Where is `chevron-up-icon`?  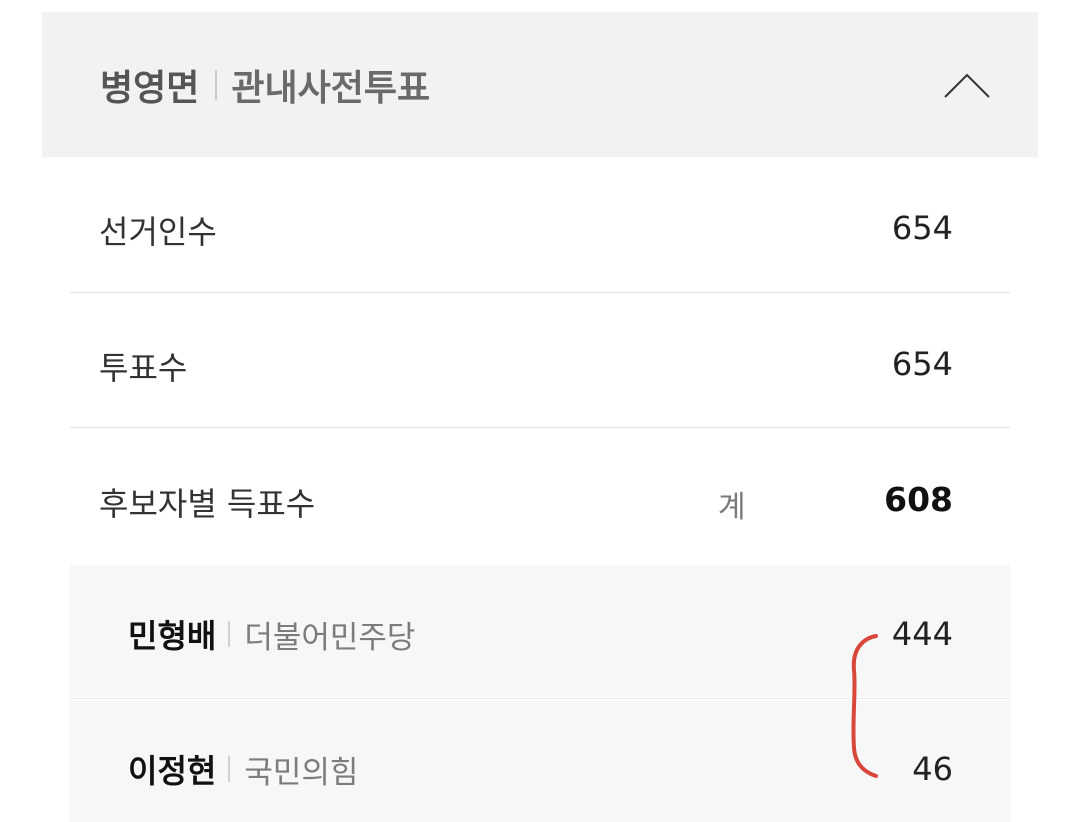 chevron-up-icon is located at coordinates (967, 85).